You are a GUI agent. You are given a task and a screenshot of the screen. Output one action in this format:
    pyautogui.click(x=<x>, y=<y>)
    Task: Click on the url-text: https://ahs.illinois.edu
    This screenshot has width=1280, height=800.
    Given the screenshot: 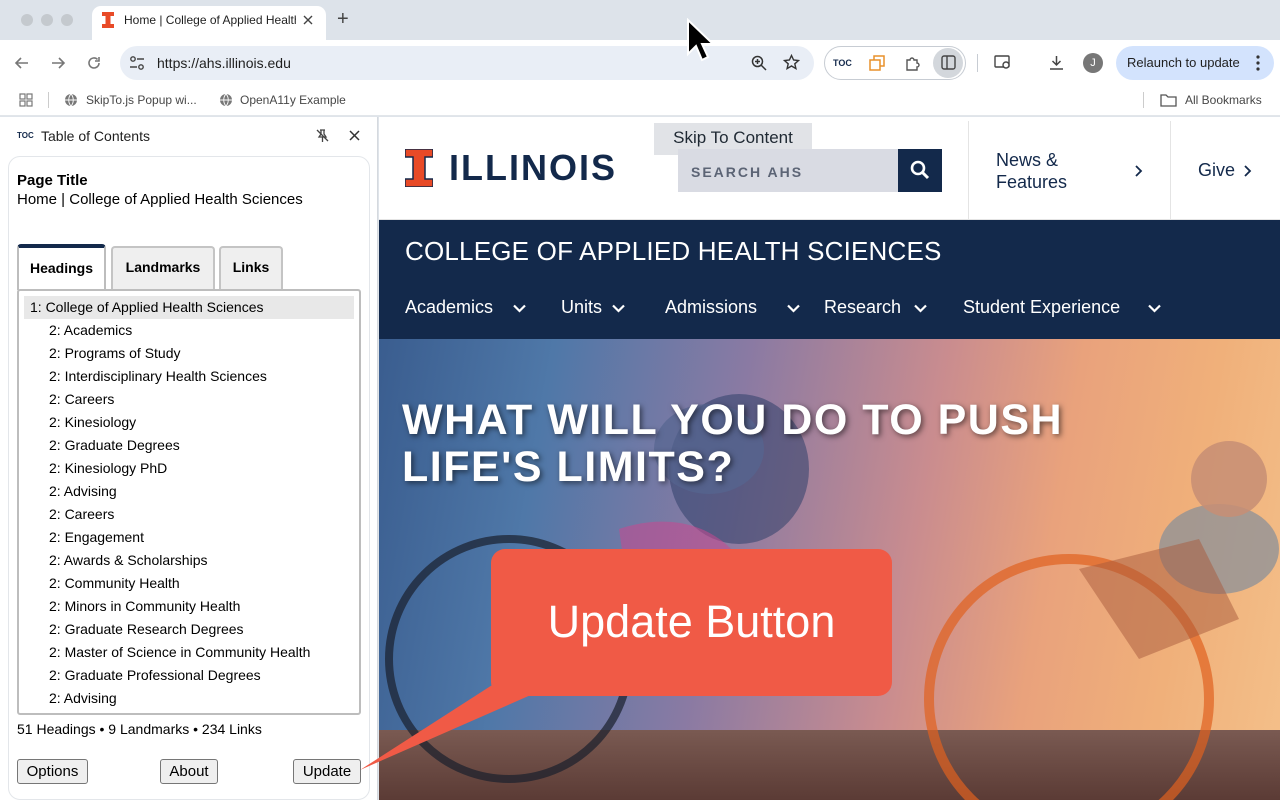 What is the action you would take?
    pyautogui.click(x=224, y=63)
    